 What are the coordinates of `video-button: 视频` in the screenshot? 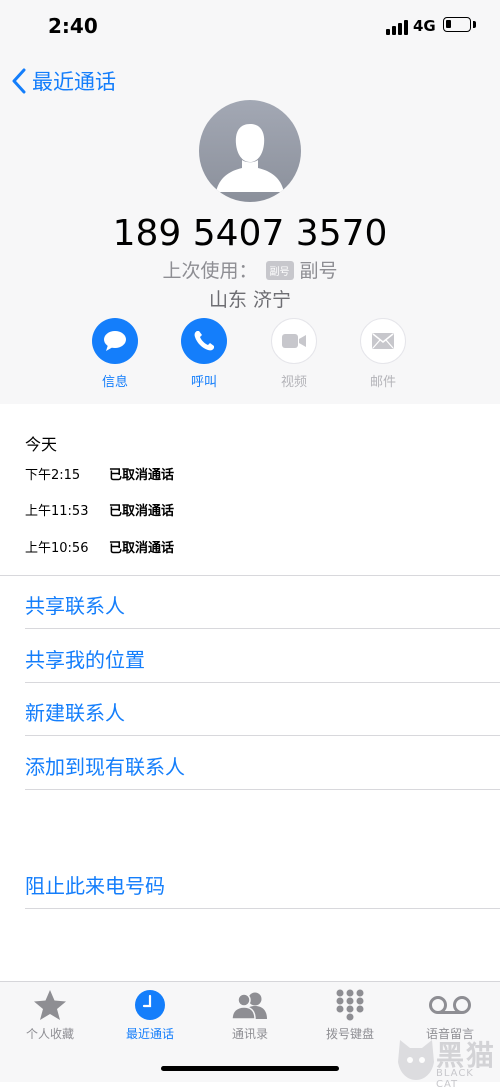 It's located at (294, 354).